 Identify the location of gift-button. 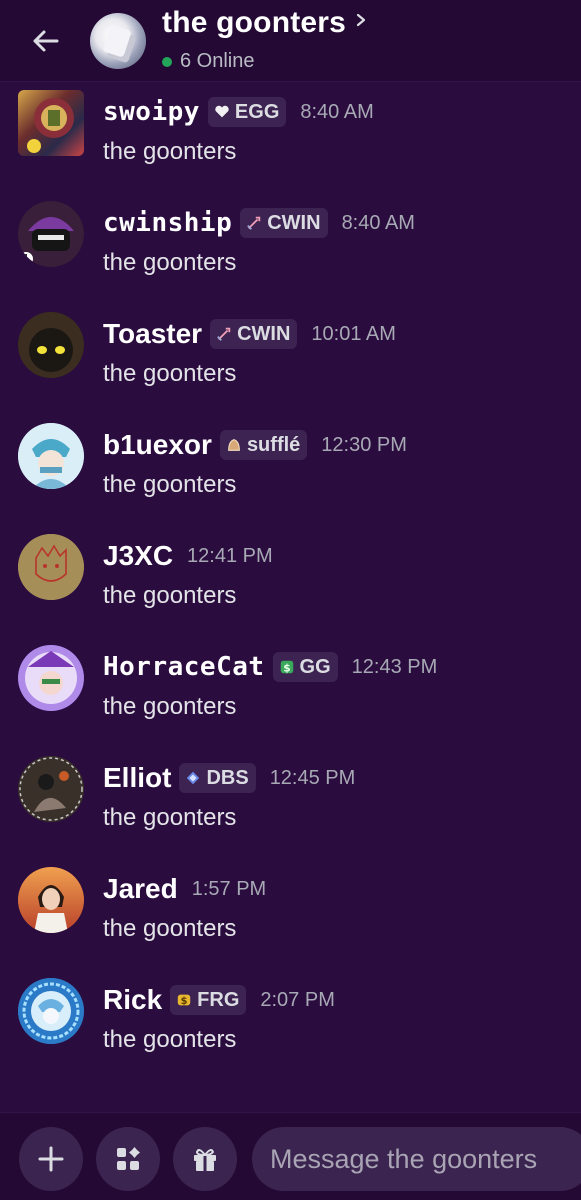
(205, 1159).